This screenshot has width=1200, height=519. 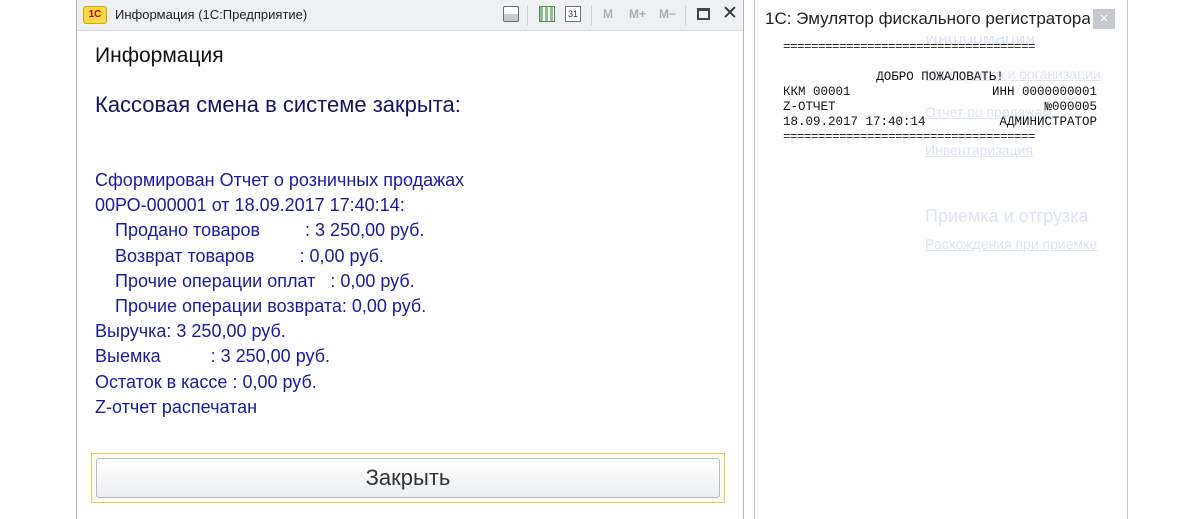 What do you see at coordinates (940, 77) in the screenshot?
I see `receipt-welcome: ДОБРО ПОЖАЛОВАТЬ!` at bounding box center [940, 77].